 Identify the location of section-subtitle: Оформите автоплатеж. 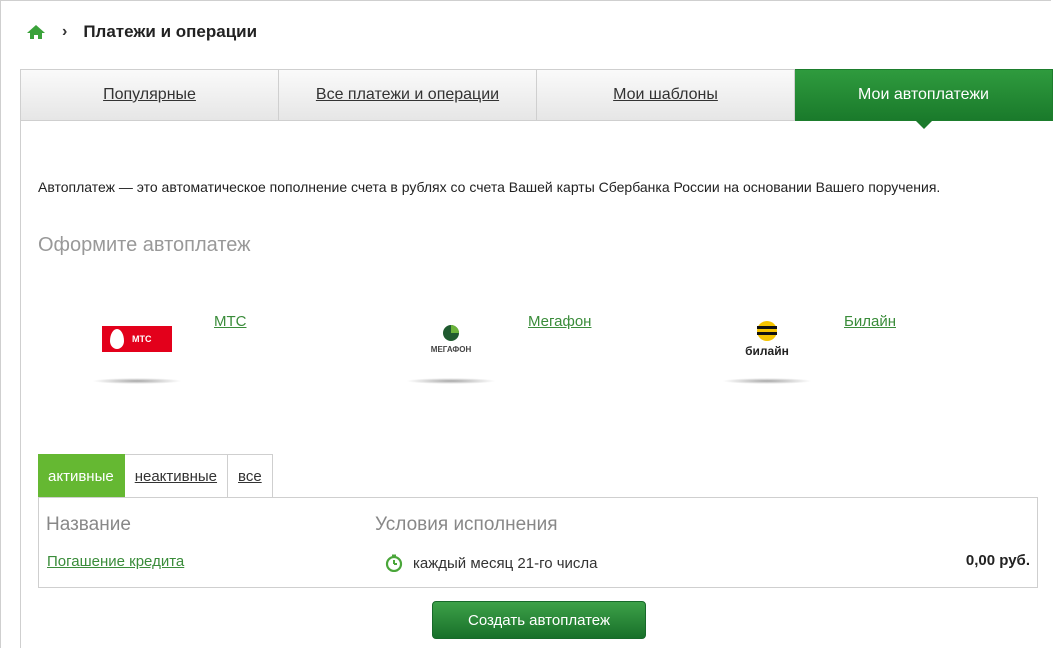
(144, 245).